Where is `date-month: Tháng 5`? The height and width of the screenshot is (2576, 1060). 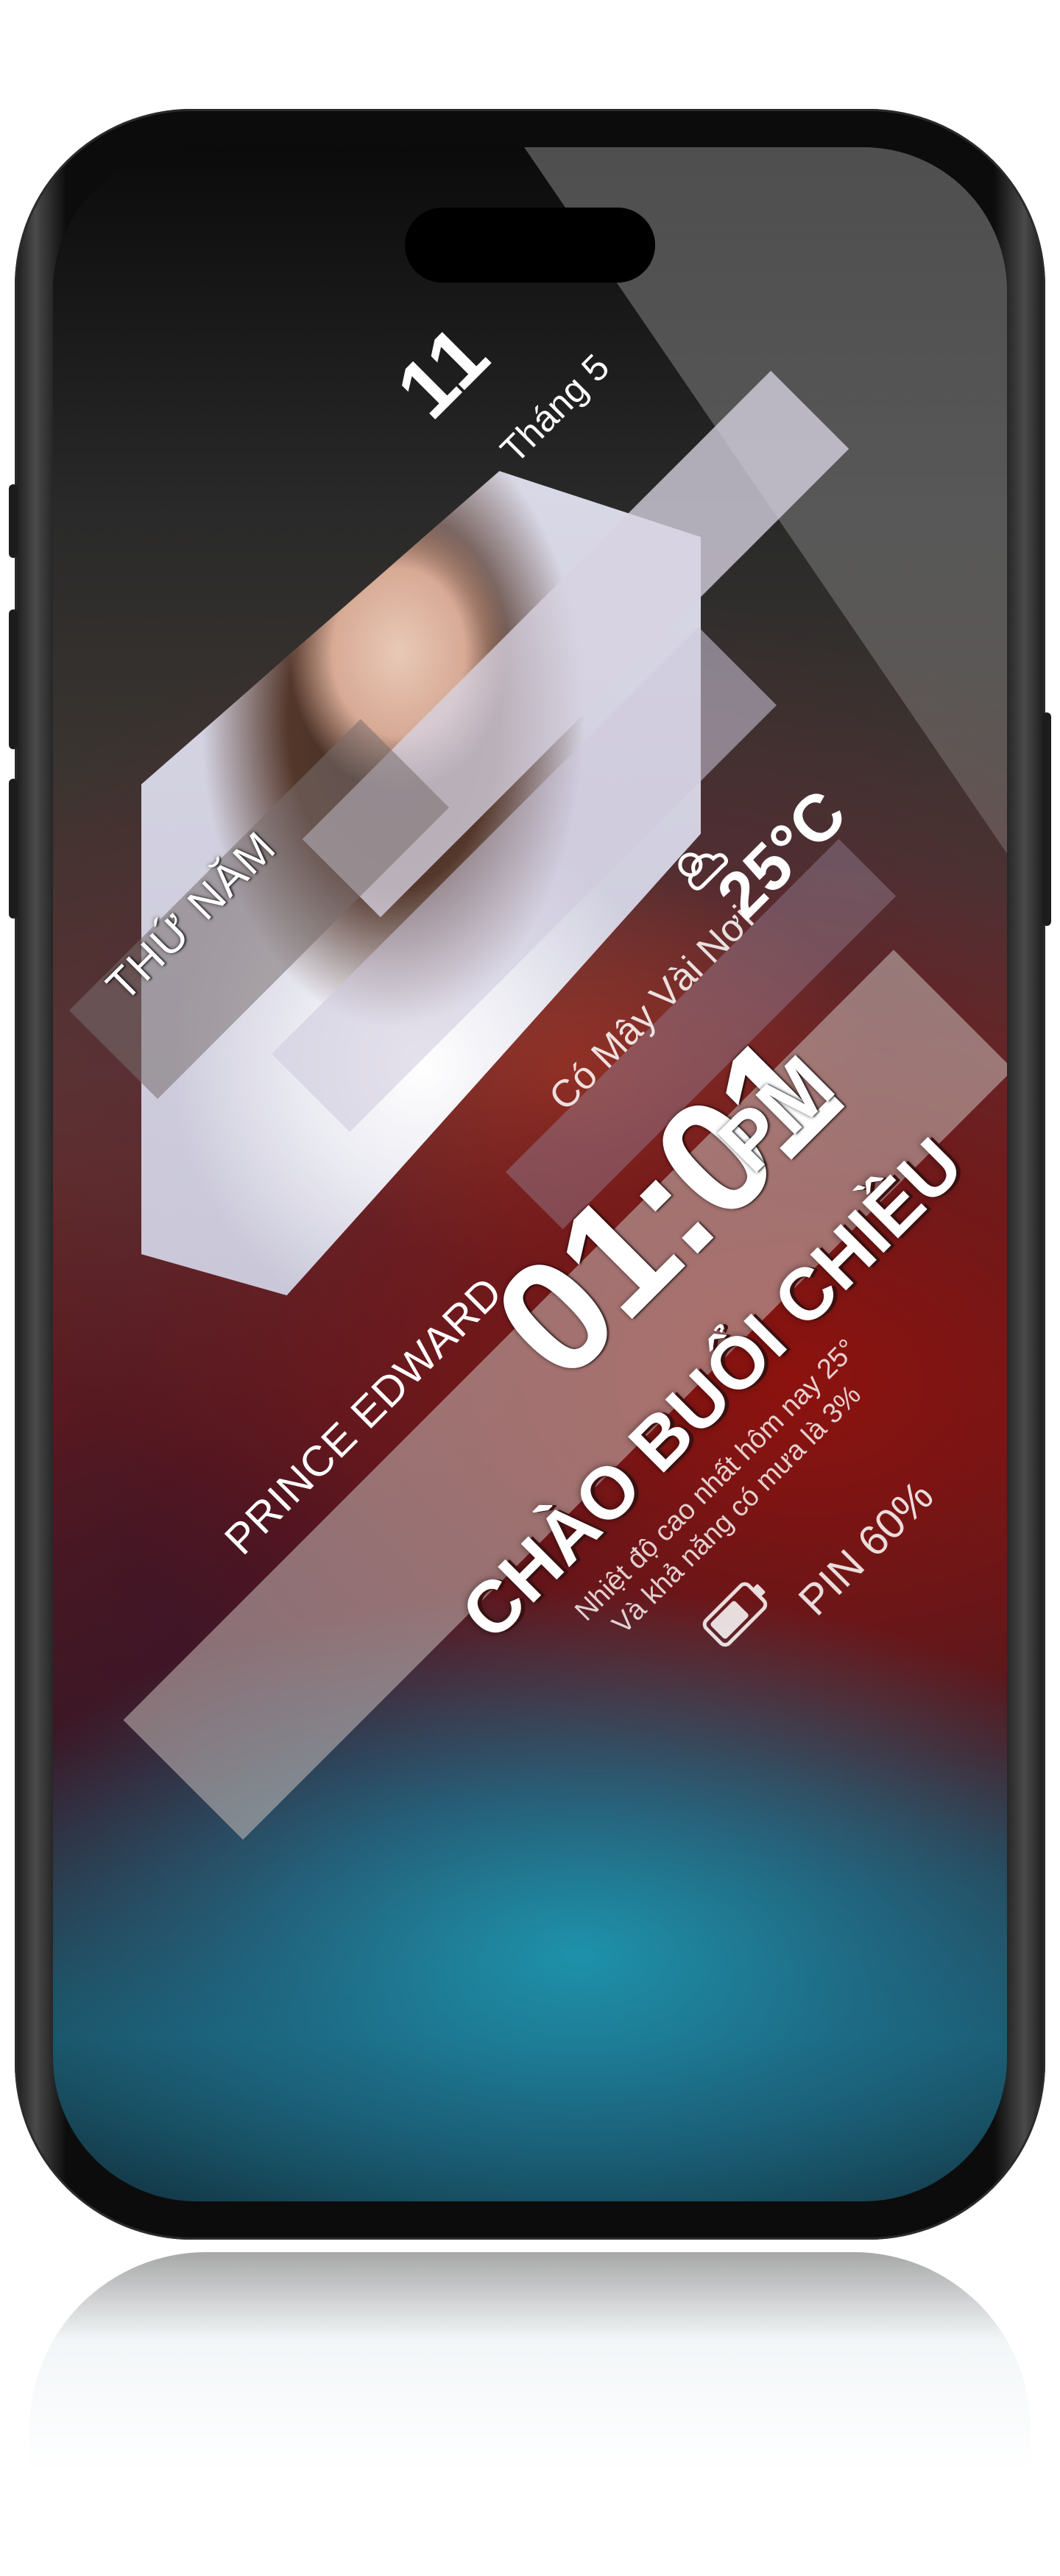
date-month: Tháng 5 is located at coordinates (555, 408).